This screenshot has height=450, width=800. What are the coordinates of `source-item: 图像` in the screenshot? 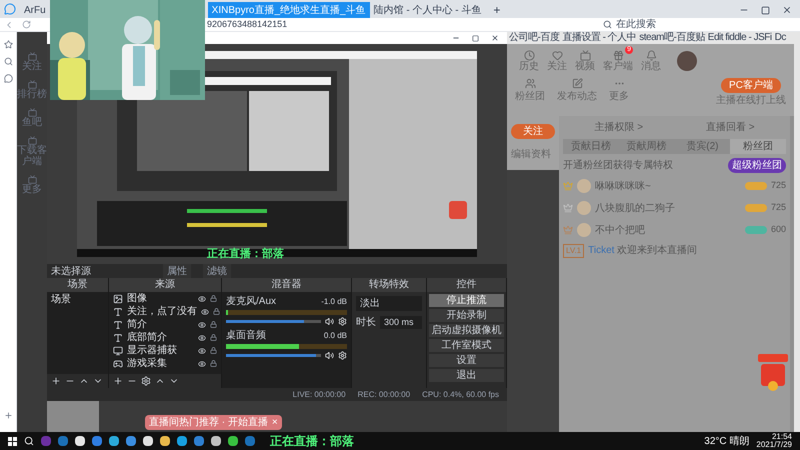 It's located at (160, 298).